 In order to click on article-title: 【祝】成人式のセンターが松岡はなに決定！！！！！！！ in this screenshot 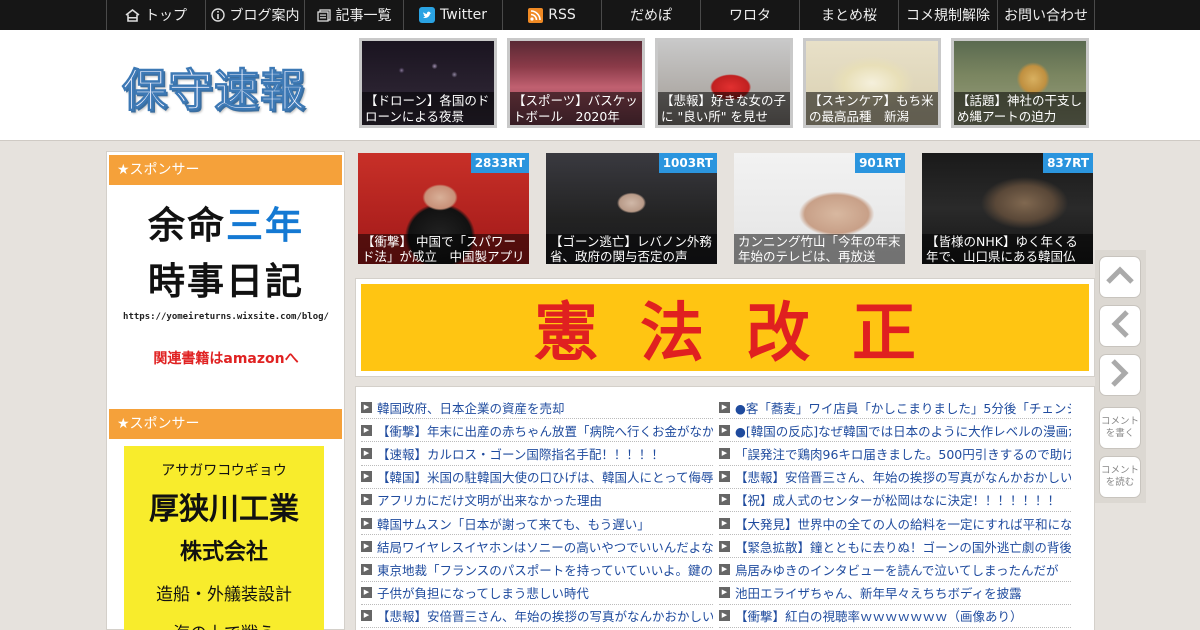, I will do `click(898, 501)`.